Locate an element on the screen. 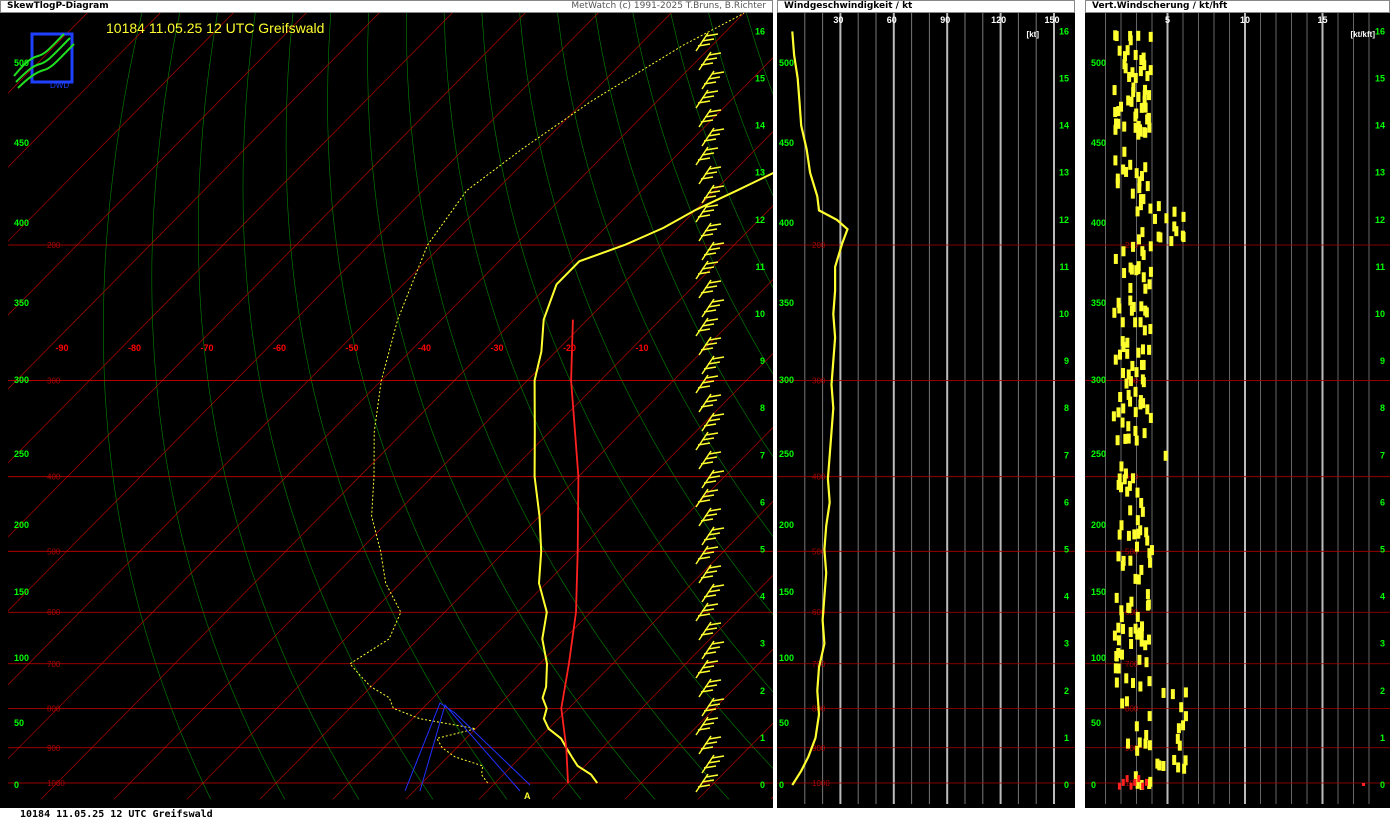  wind-isobar-label: 200 is located at coordinates (819, 245).